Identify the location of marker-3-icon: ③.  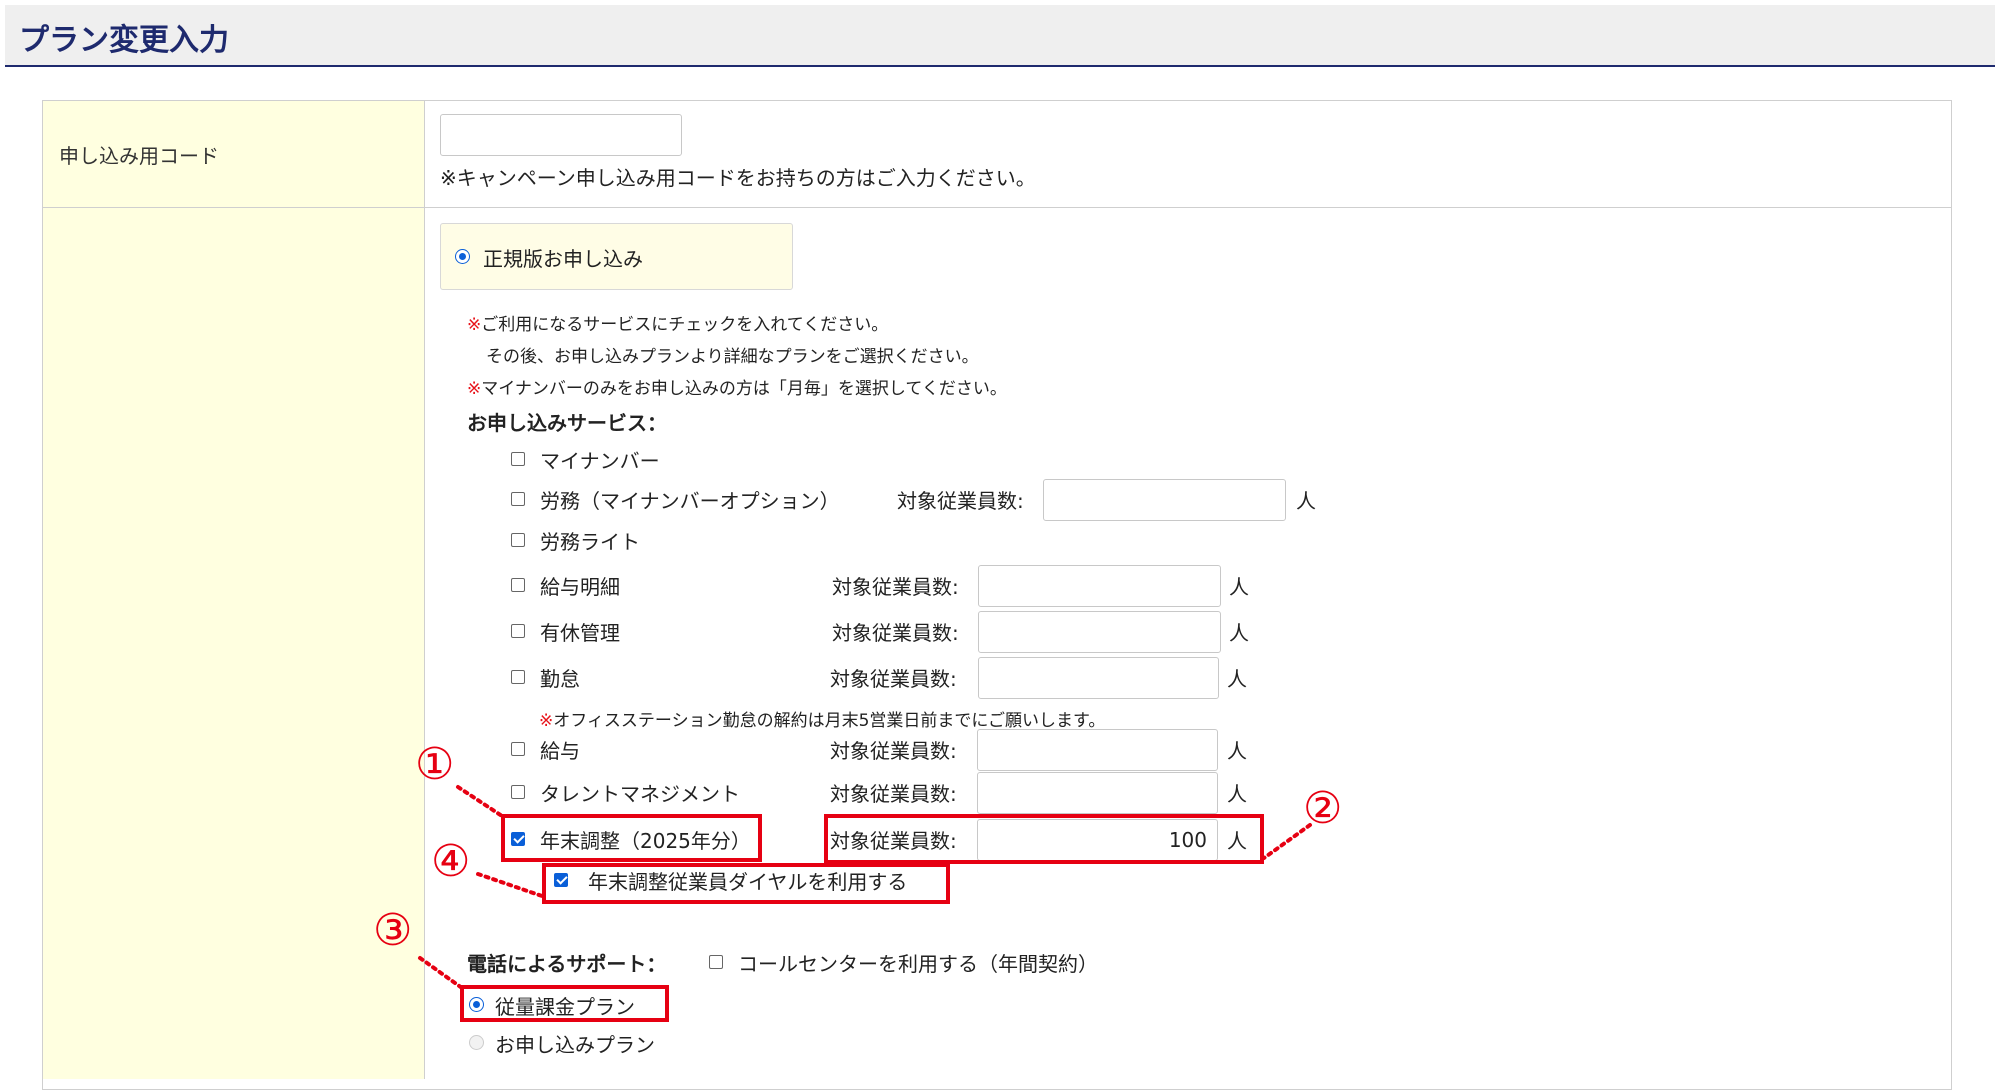
(393, 930).